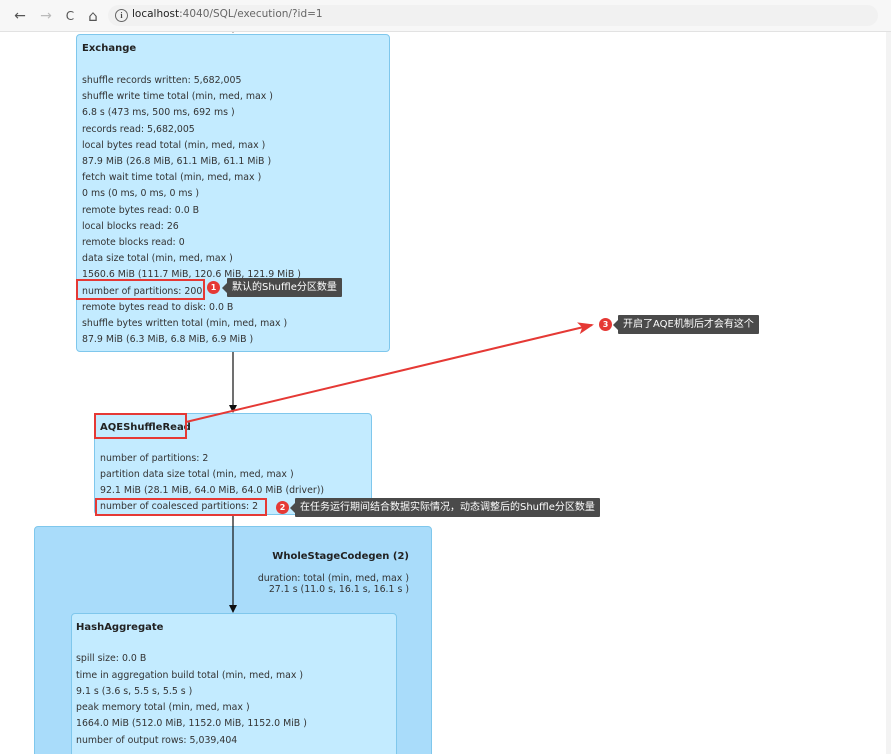 The height and width of the screenshot is (754, 891). What do you see at coordinates (140, 289) in the screenshot?
I see `highlight-box-partitions` at bounding box center [140, 289].